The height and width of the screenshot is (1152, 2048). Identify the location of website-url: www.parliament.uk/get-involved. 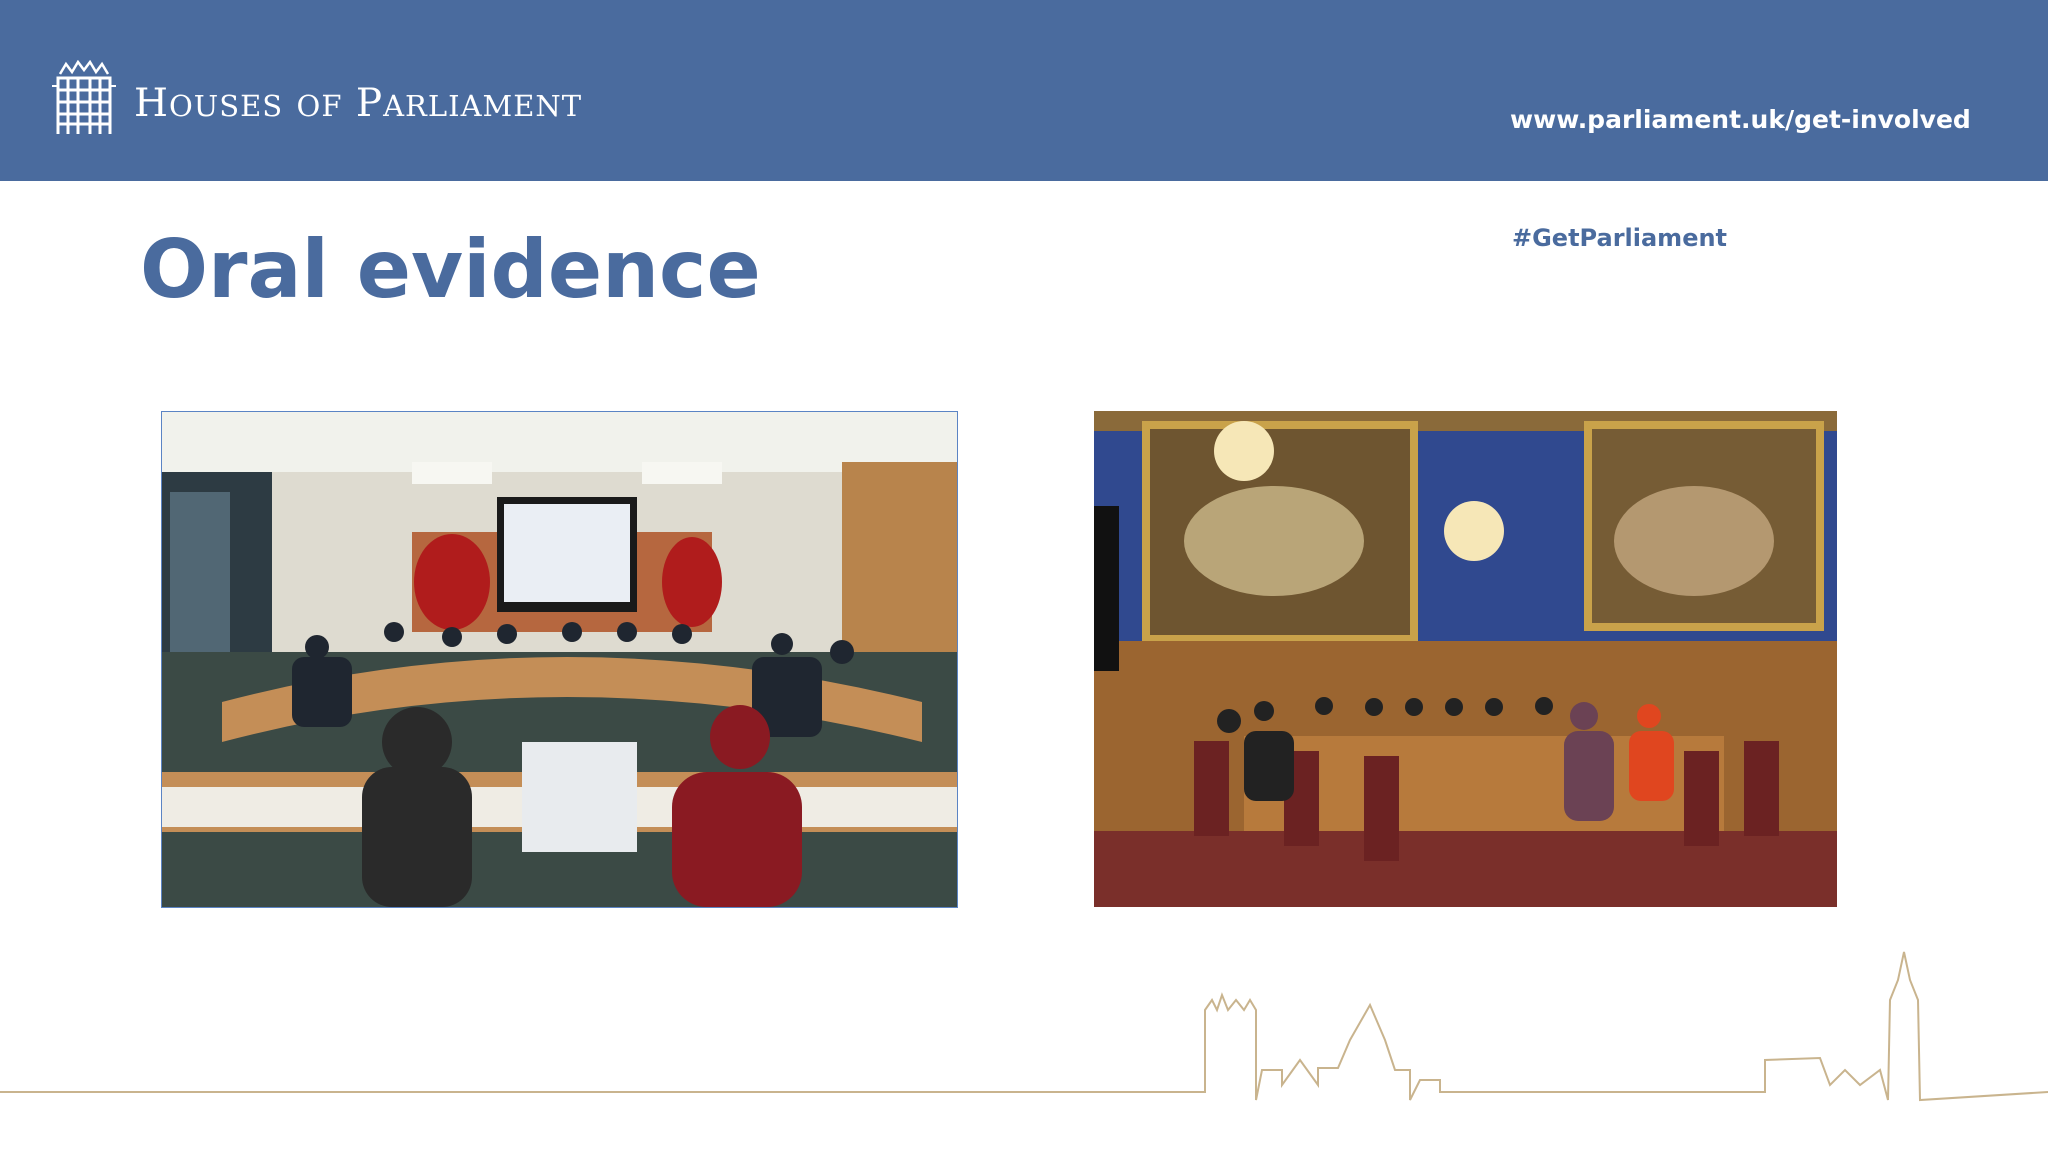
(1740, 119).